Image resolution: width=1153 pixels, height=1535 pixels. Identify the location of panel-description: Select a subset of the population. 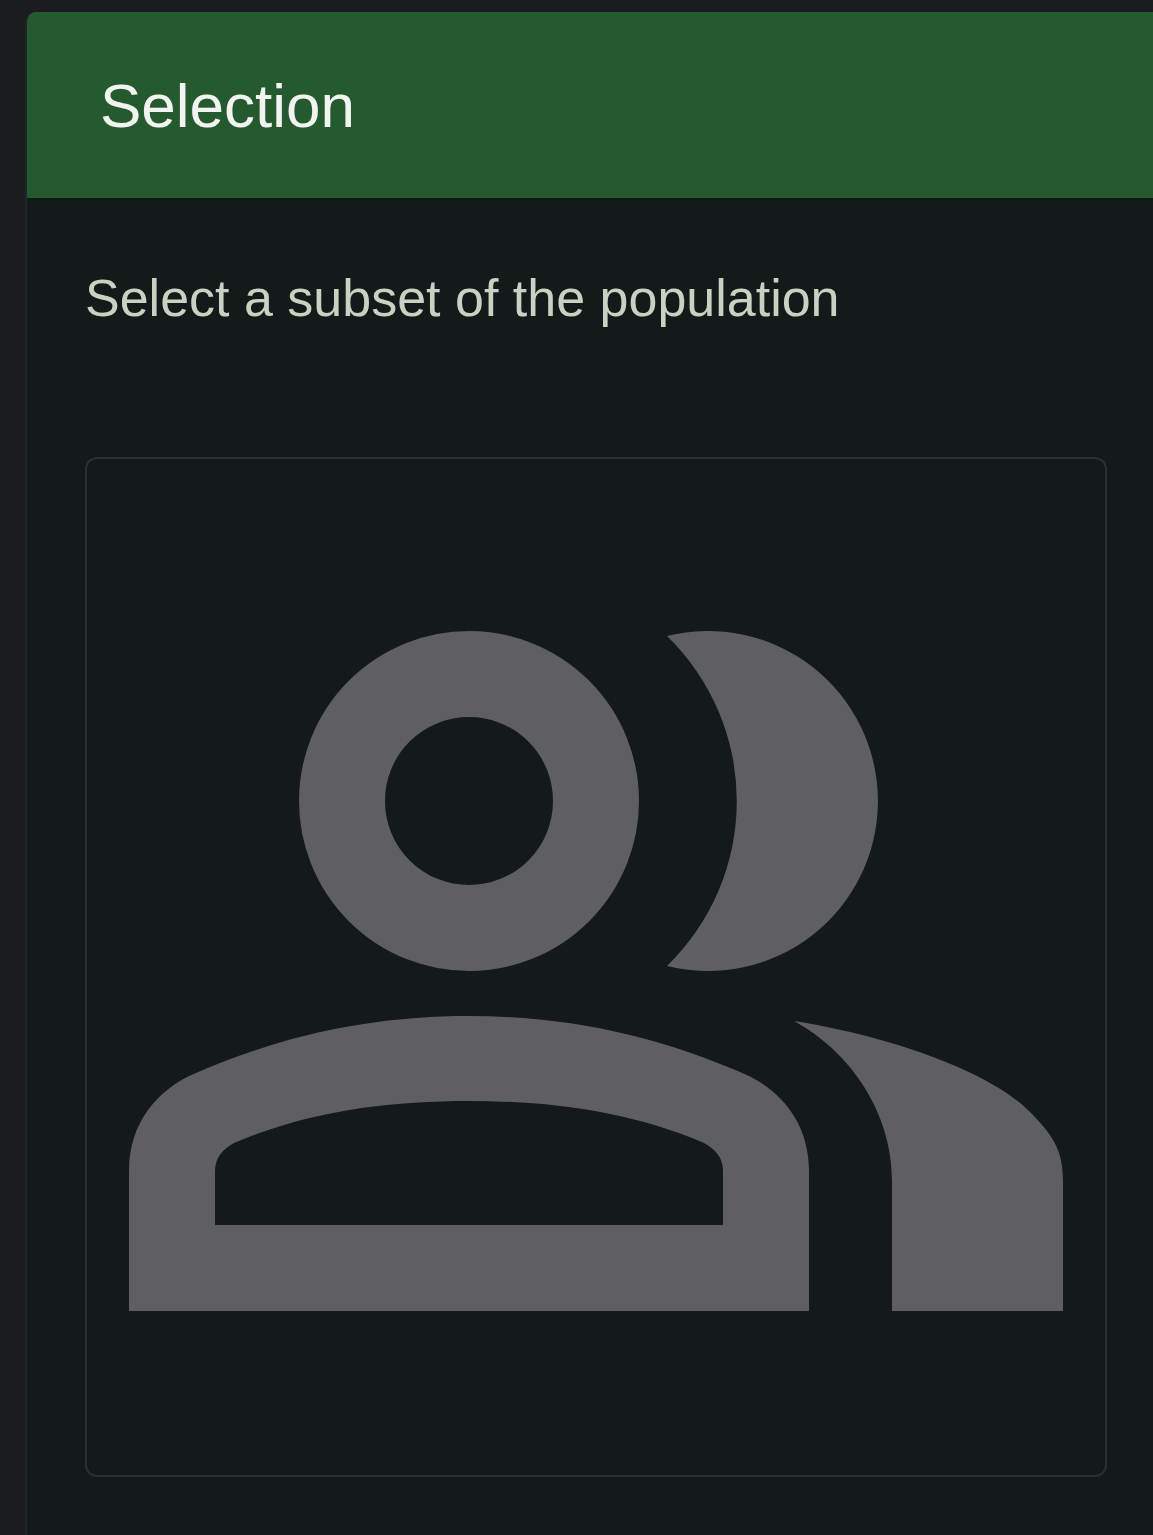
(463, 298).